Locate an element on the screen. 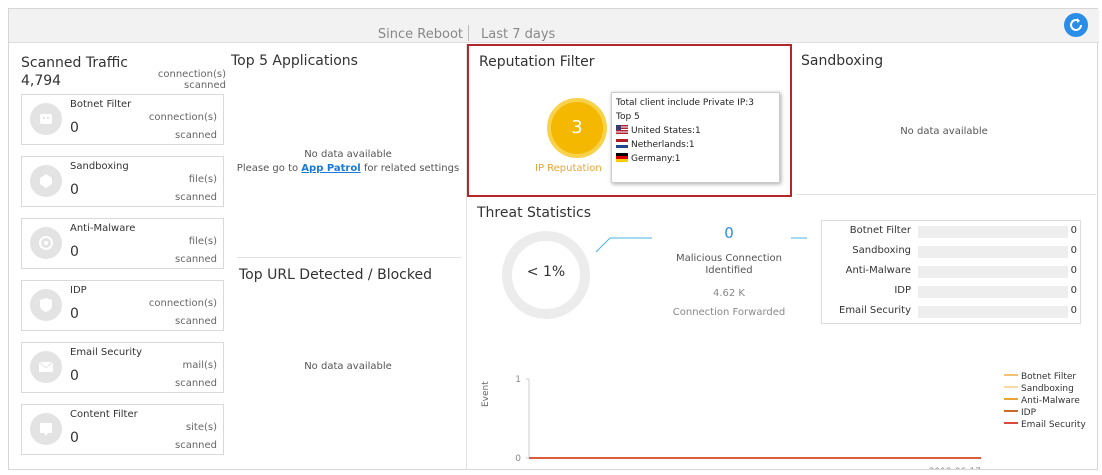  card-unit: file(s) scanned is located at coordinates (172, 189).